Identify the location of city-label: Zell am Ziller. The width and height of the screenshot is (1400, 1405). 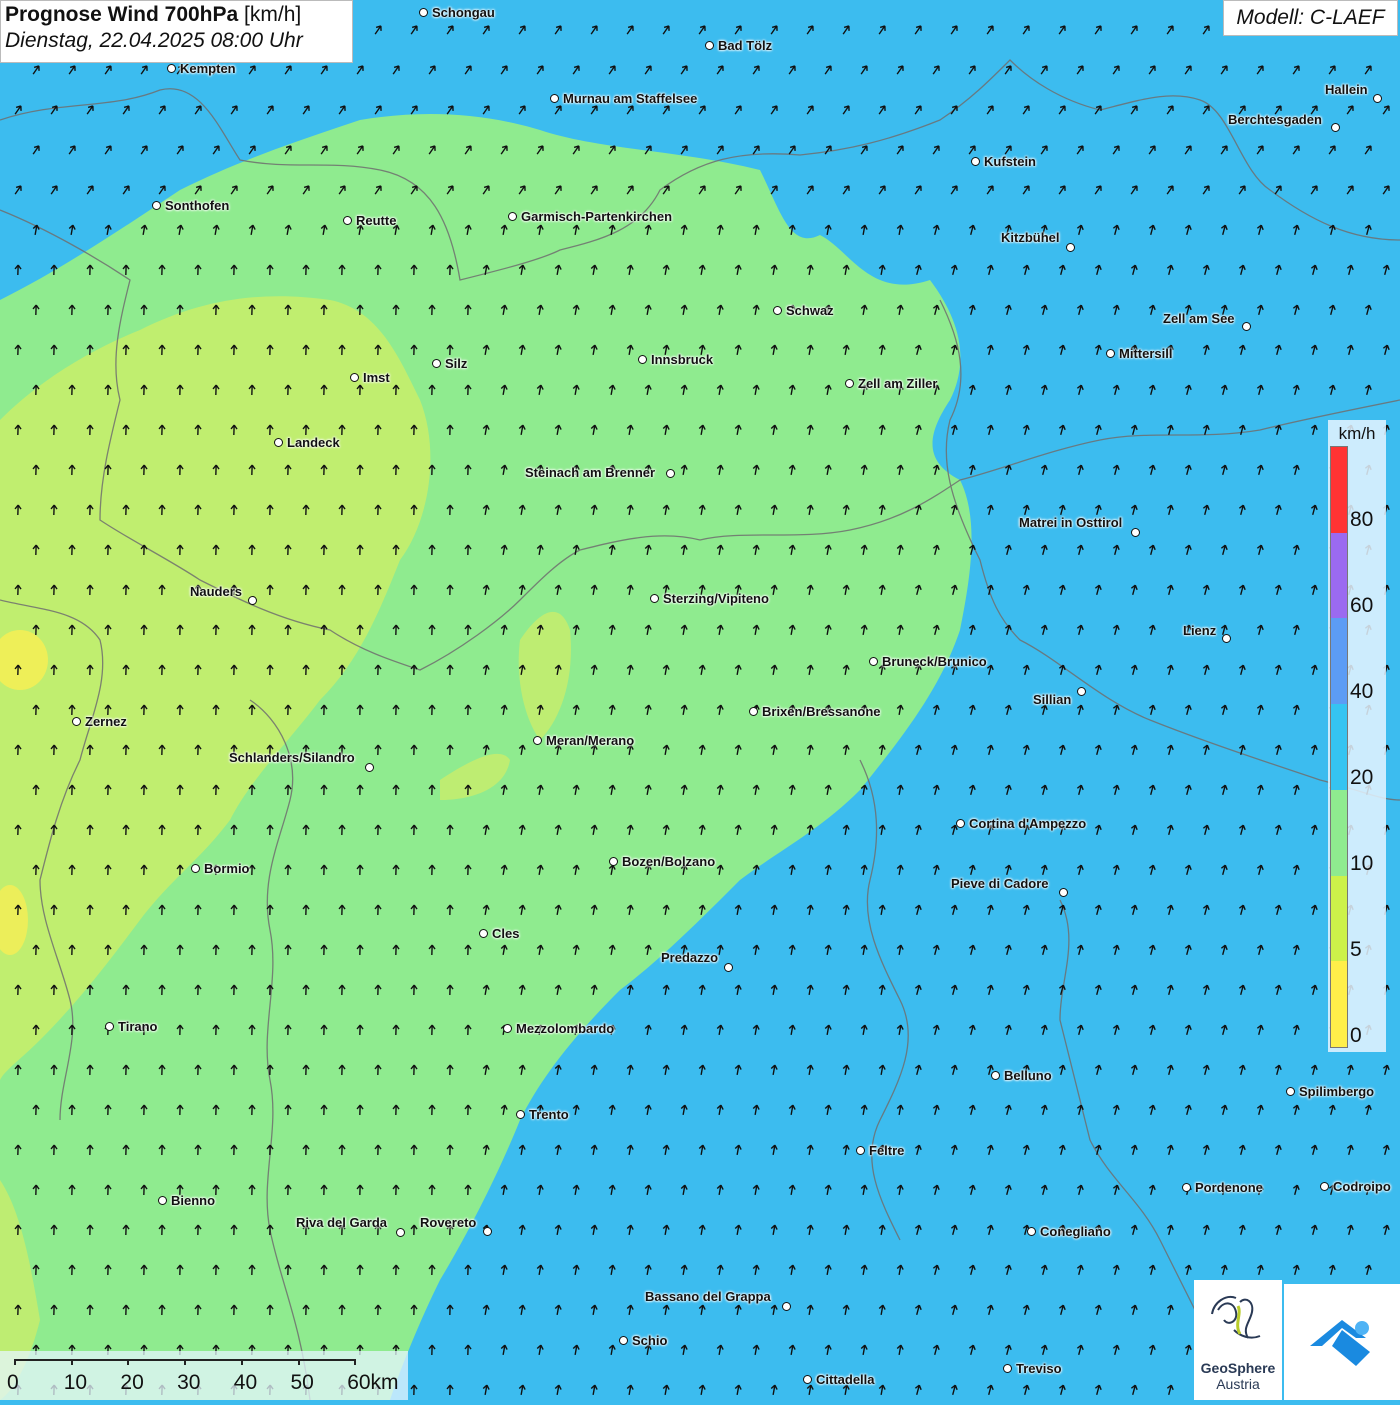
(898, 383).